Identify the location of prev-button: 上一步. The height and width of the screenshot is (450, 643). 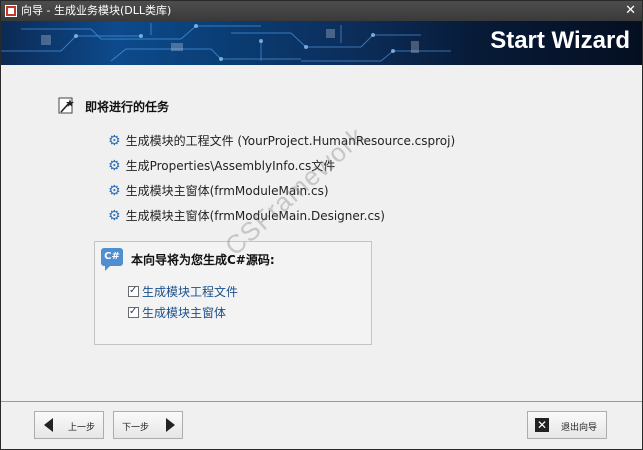
(69, 425).